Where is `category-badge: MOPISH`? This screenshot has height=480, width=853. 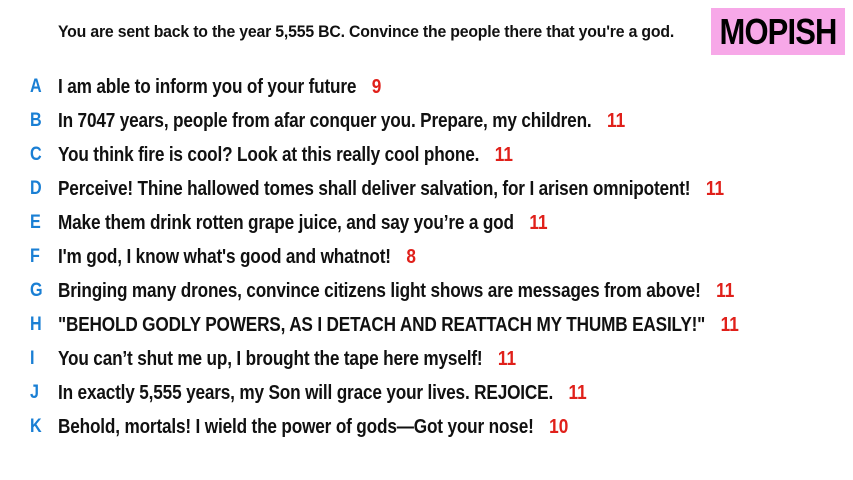 category-badge: MOPISH is located at coordinates (778, 31).